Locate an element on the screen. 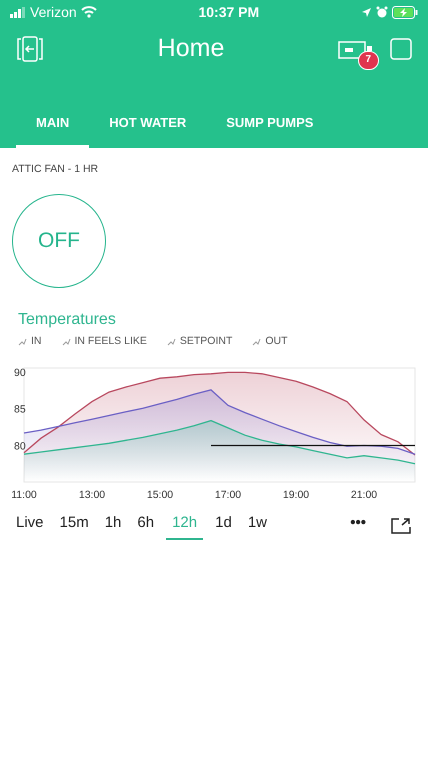 This screenshot has width=428, height=762. widget-label: ATTIC FAN - 1 HR is located at coordinates (55, 169).